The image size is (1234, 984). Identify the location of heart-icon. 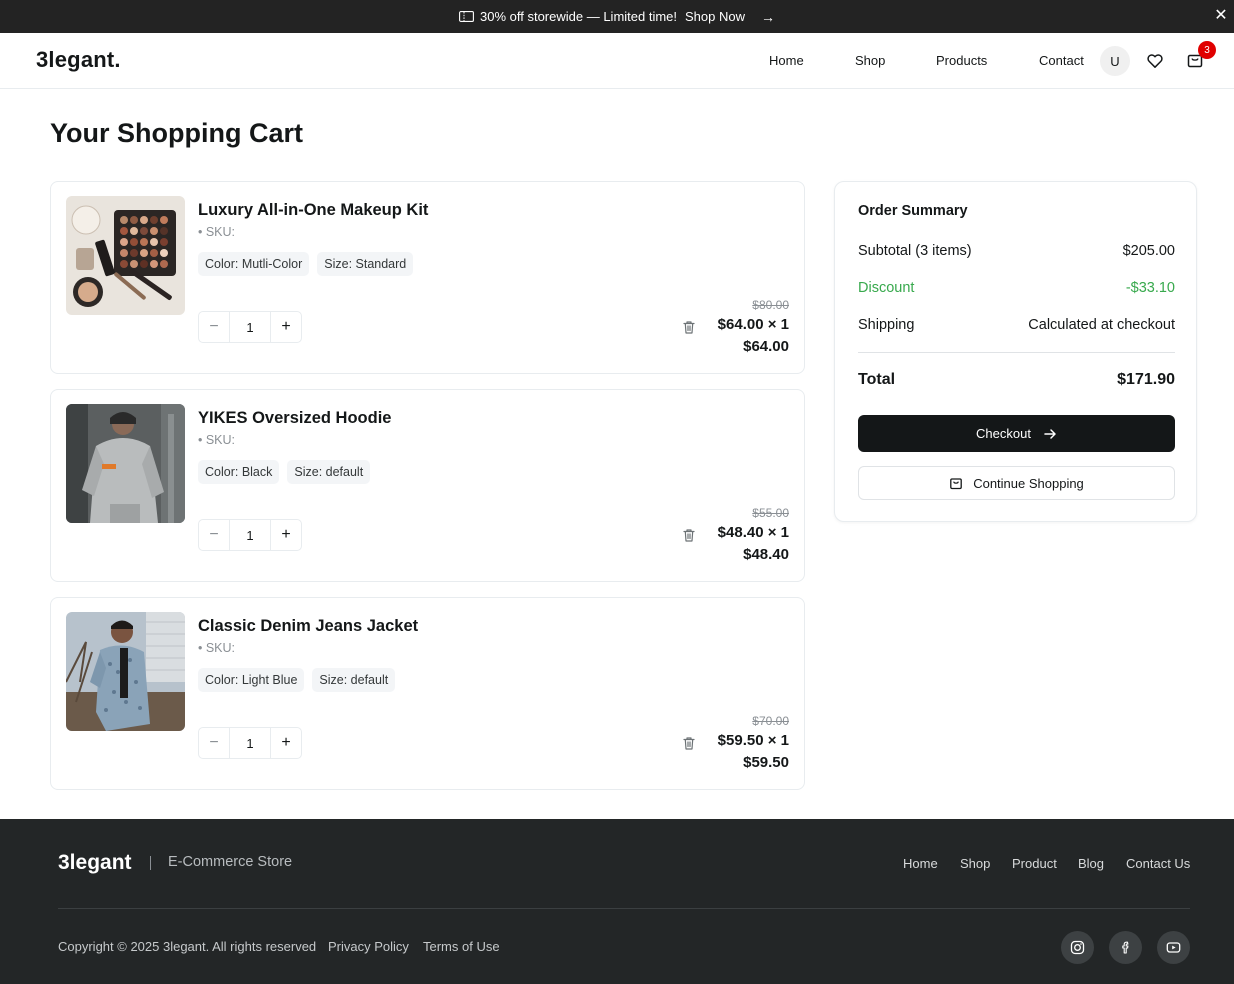
(1155, 61).